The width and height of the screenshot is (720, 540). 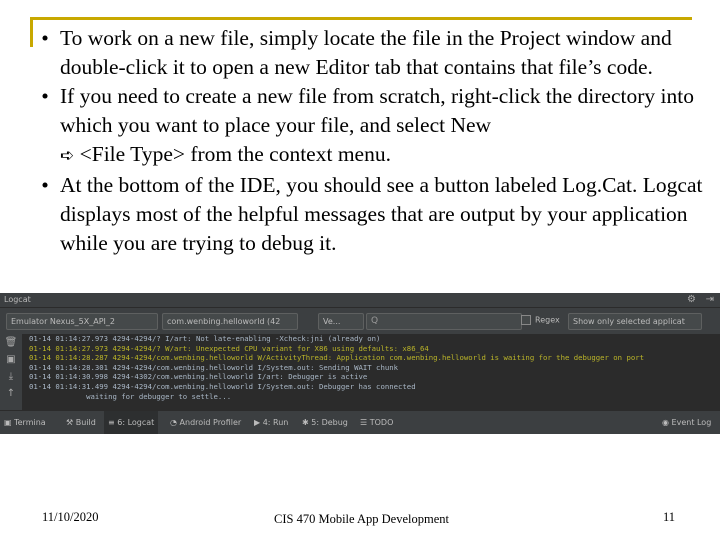 I want to click on regex-checkbox: Regex, so click(x=540, y=320).